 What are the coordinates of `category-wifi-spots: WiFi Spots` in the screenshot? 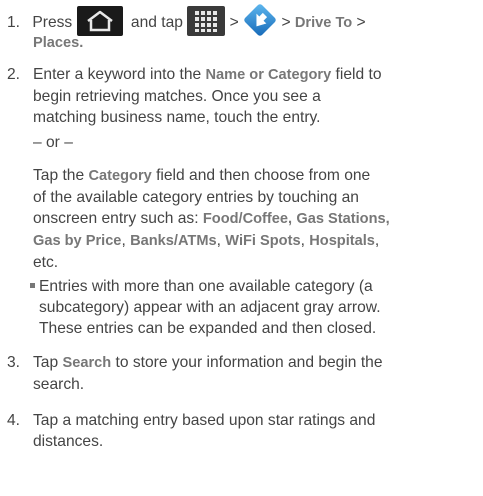 It's located at (263, 241).